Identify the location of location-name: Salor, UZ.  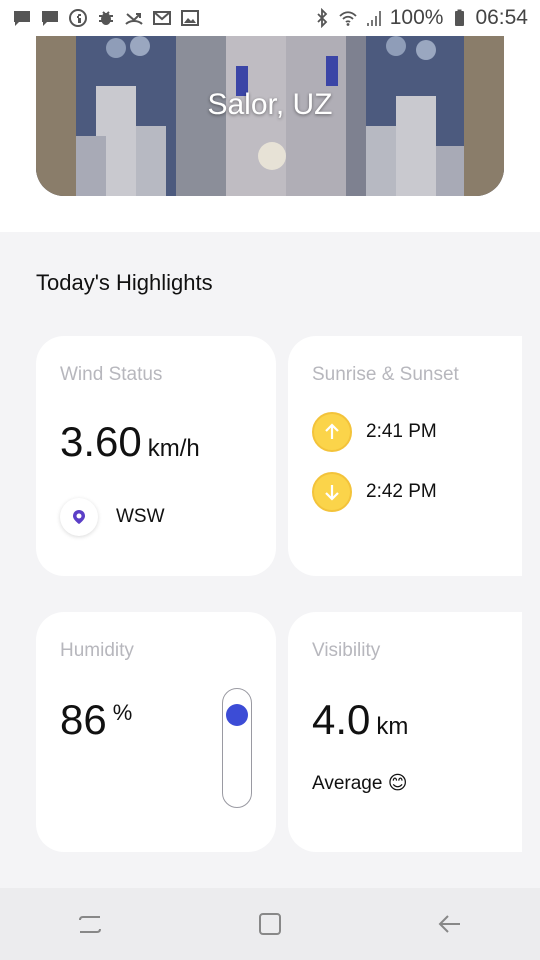
(270, 104).